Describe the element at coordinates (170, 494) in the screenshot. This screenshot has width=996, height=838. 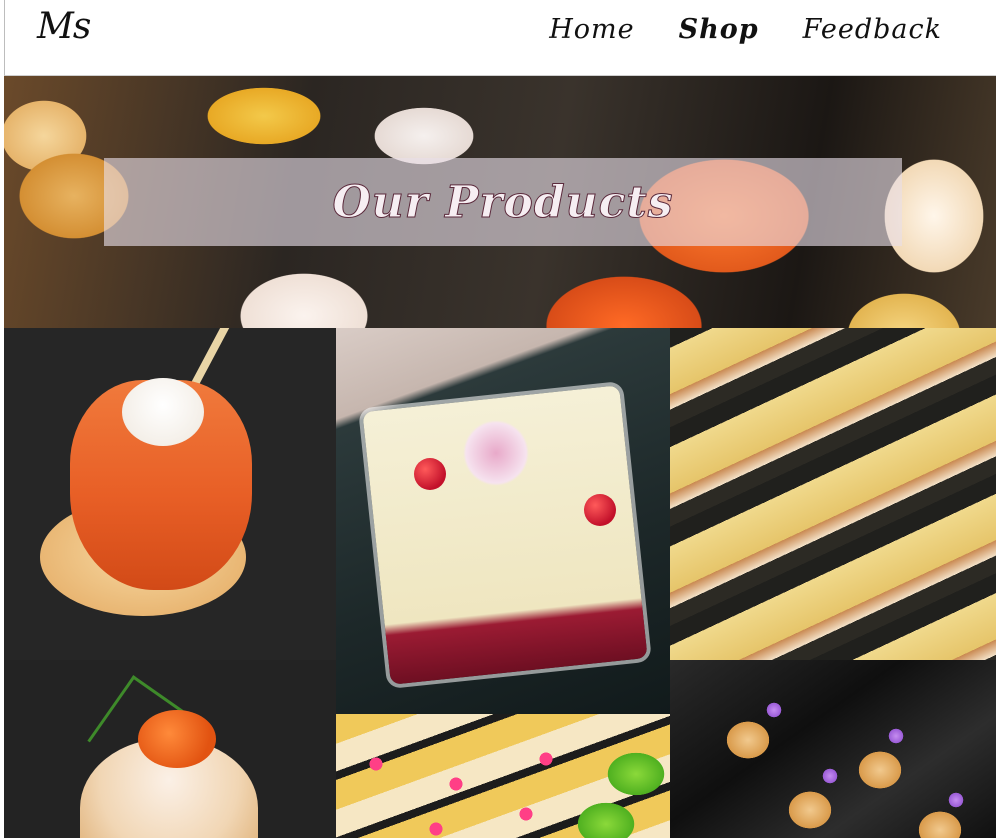
I see `product-image-salmon-canape` at that location.